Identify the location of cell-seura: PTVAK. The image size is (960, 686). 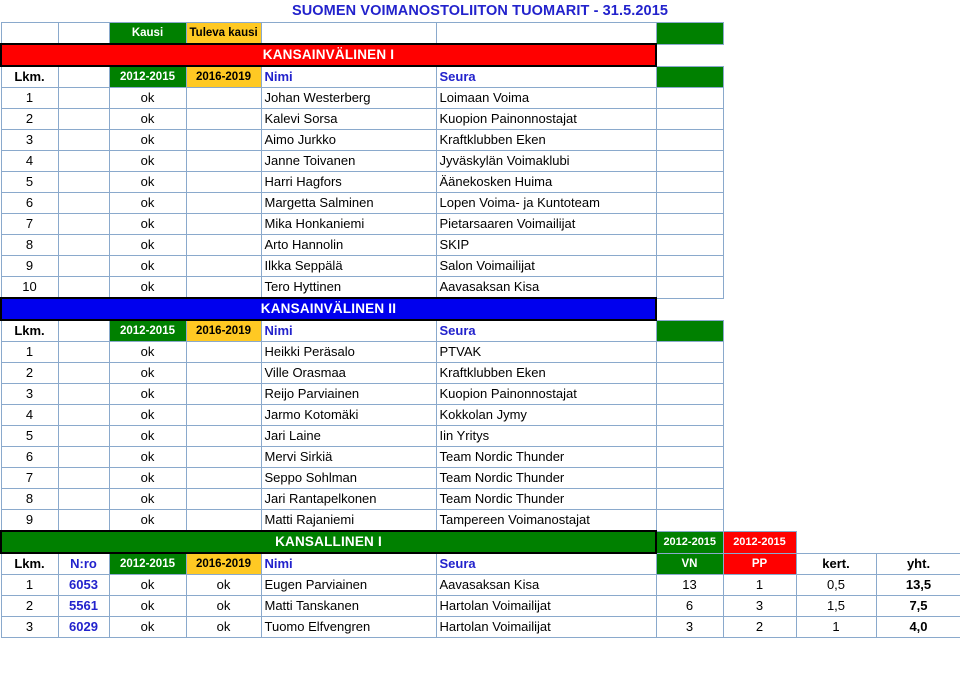
(546, 352).